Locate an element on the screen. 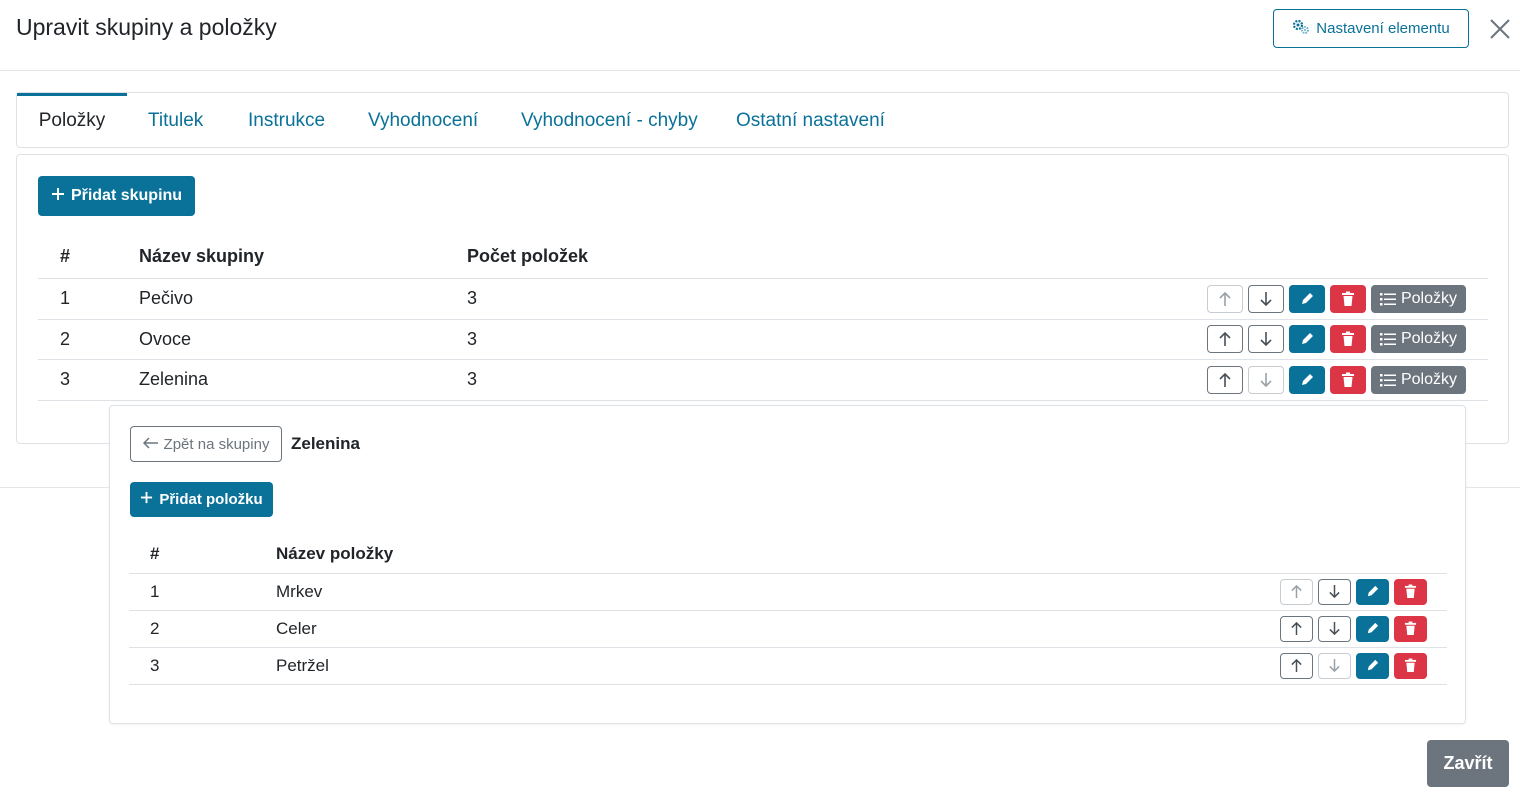 The width and height of the screenshot is (1520, 800). table-row: 1 Pečivo 3 Položky is located at coordinates (763, 298).